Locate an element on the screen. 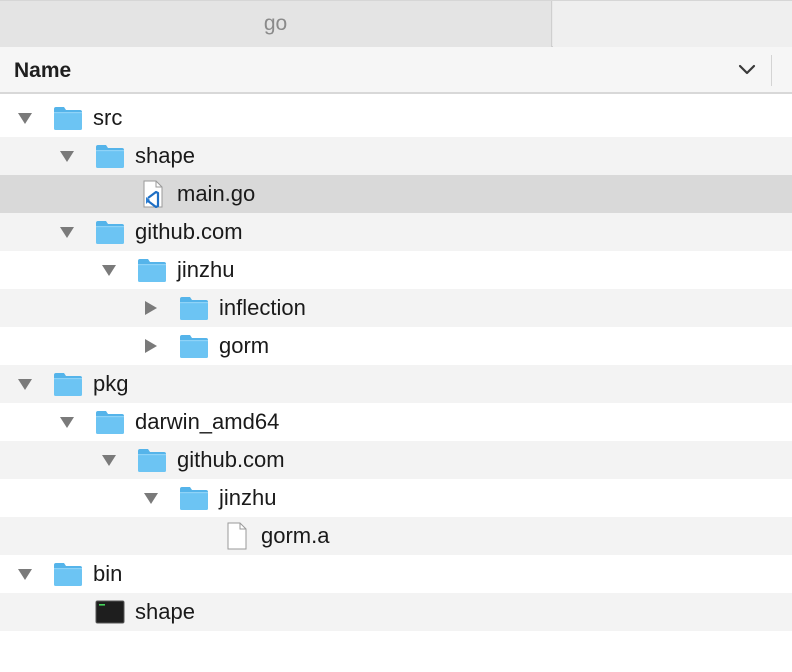  tree-row: gorm.a is located at coordinates (396, 536).